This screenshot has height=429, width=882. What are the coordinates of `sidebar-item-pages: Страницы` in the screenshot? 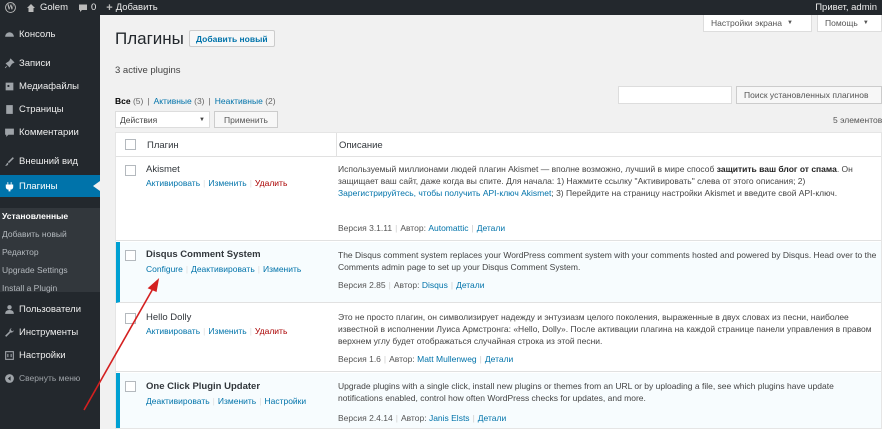 It's located at (50, 109).